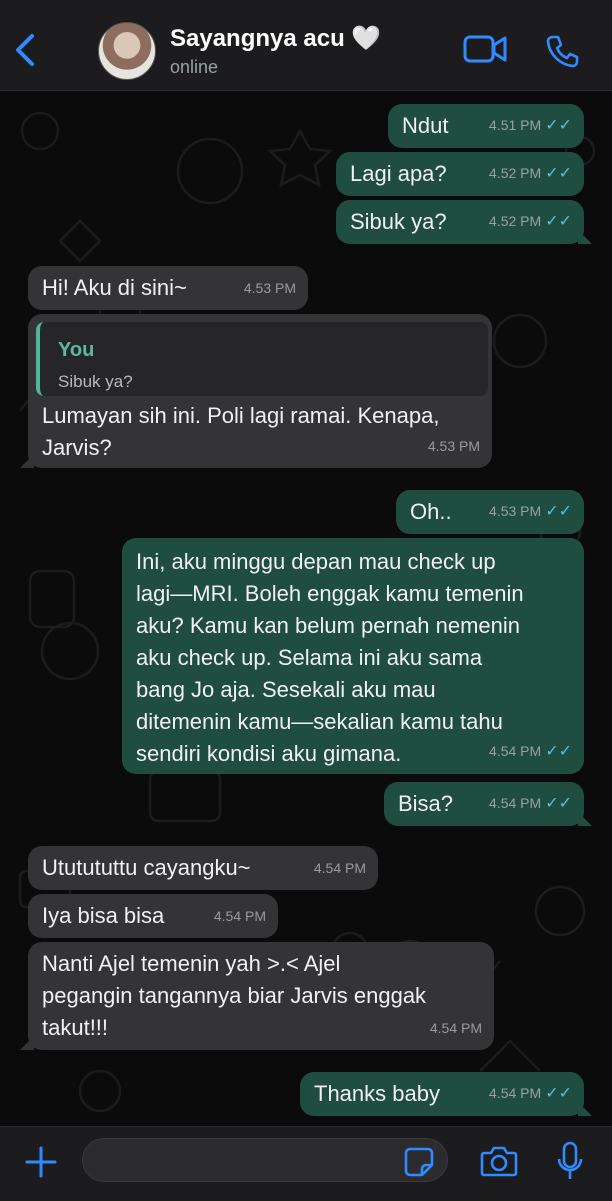 This screenshot has height=1201, width=612. What do you see at coordinates (398, 221) in the screenshot?
I see `message-text: Sibuk ya?` at bounding box center [398, 221].